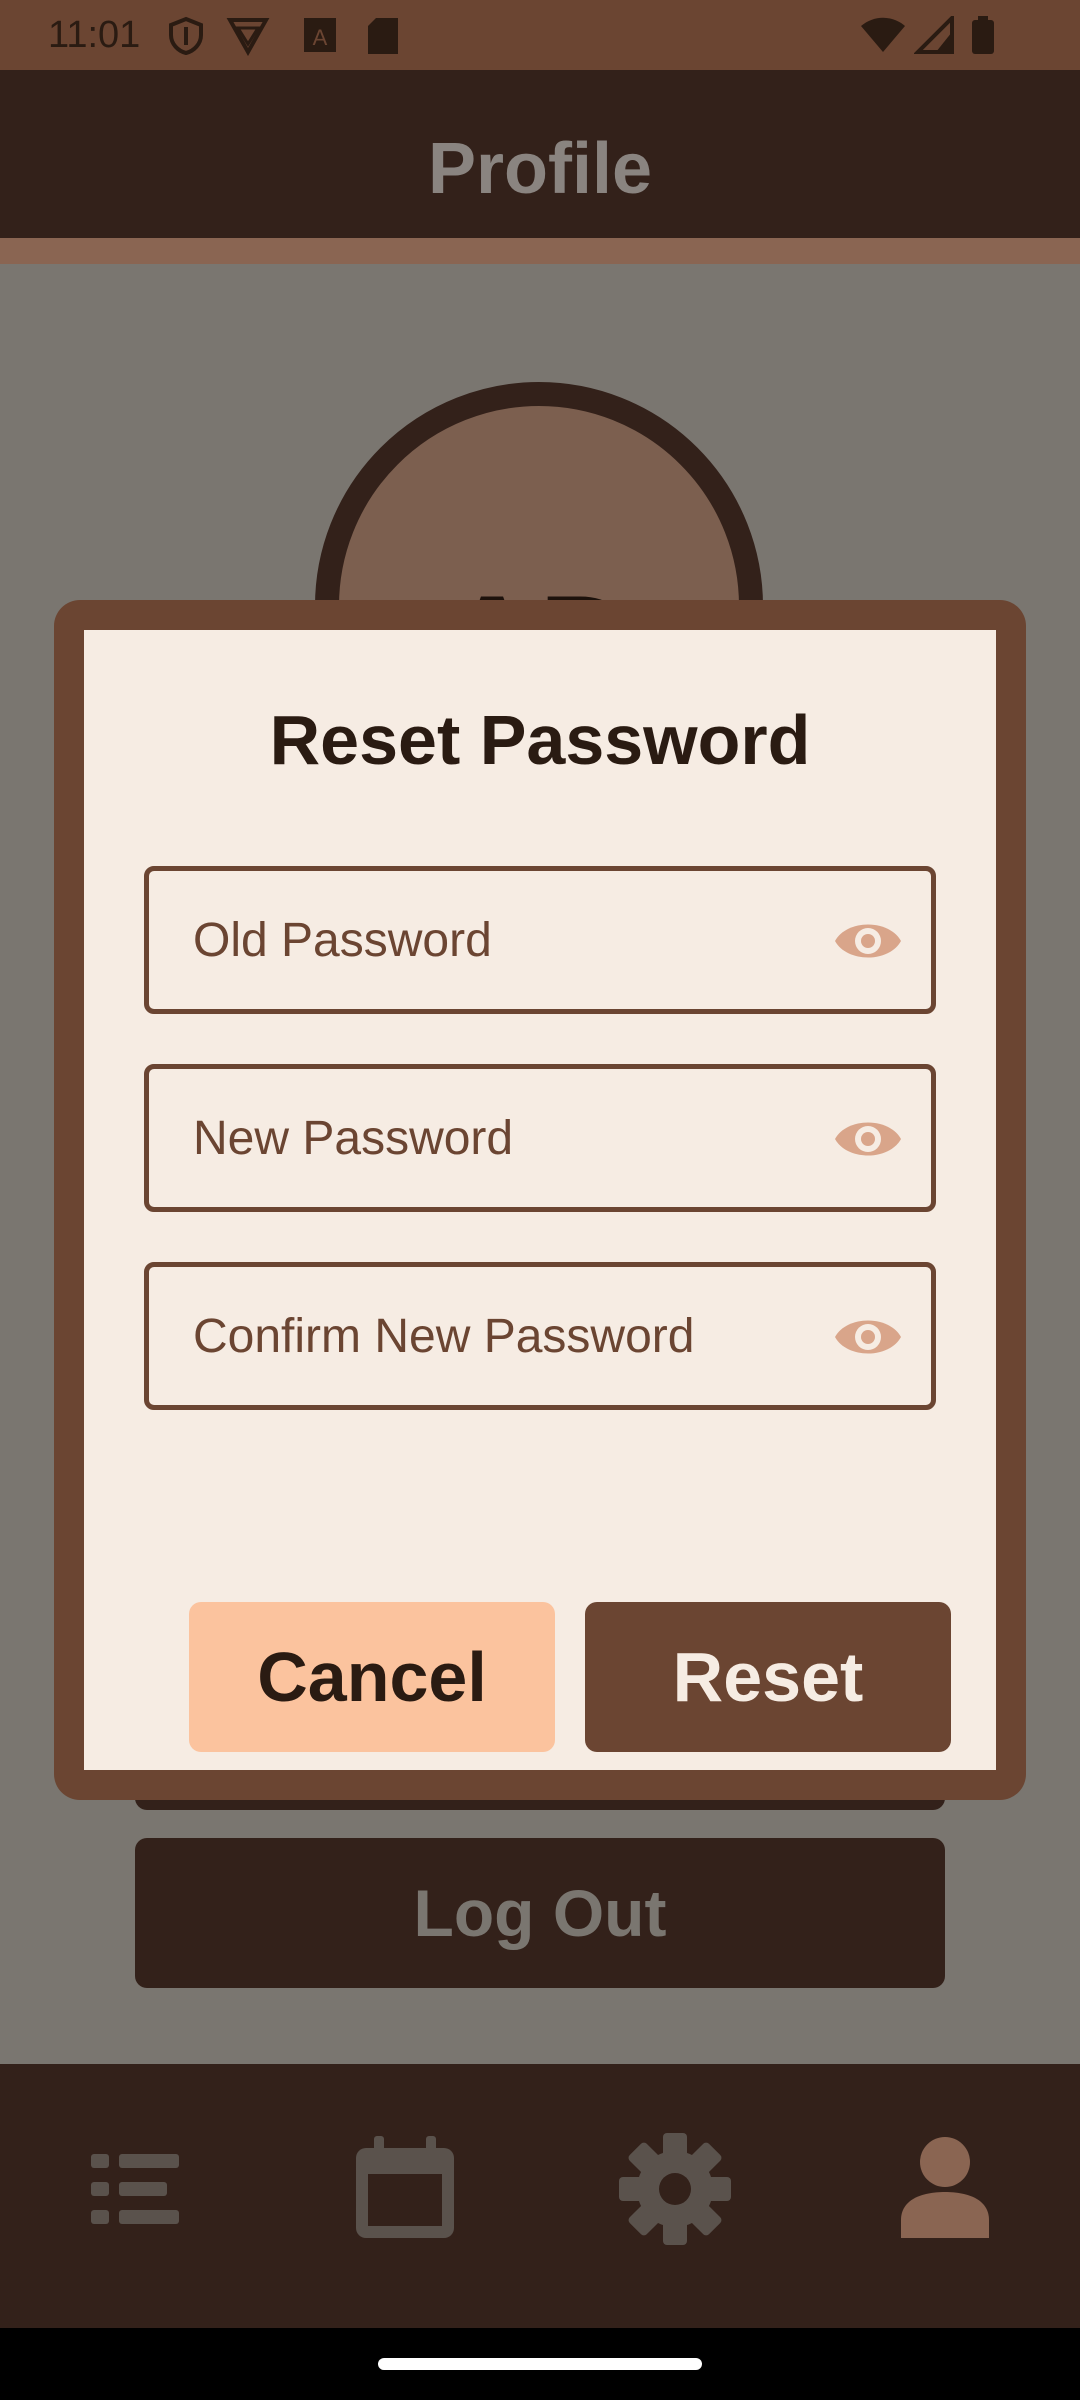 This screenshot has height=2400, width=1080. What do you see at coordinates (540, 169) in the screenshot?
I see `page-title: Profile` at bounding box center [540, 169].